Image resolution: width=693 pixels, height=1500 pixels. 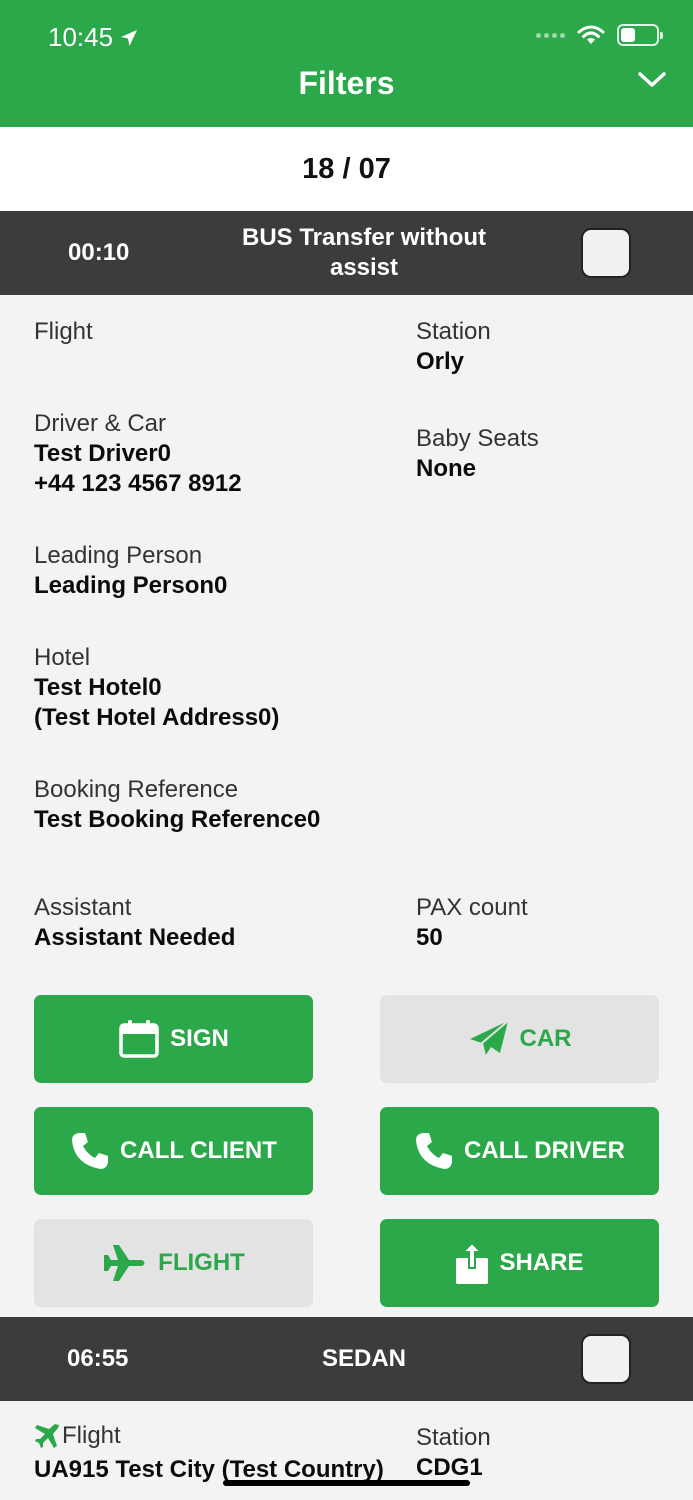 I want to click on car-button-label: CAR, so click(x=545, y=1038).